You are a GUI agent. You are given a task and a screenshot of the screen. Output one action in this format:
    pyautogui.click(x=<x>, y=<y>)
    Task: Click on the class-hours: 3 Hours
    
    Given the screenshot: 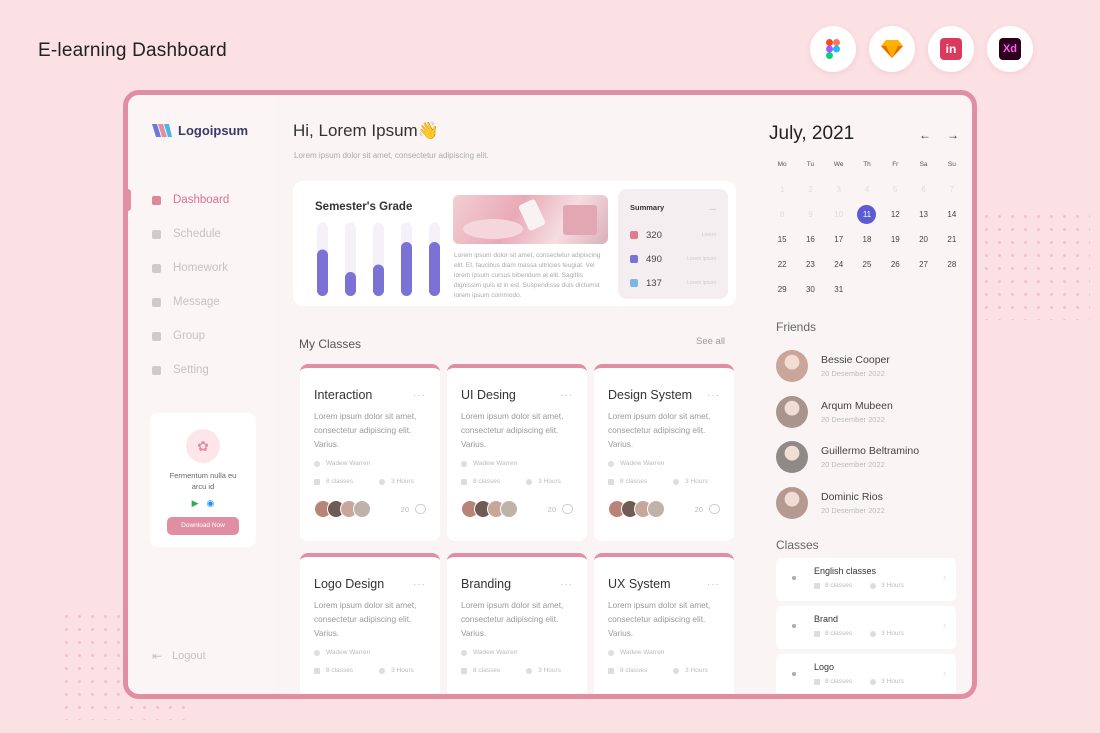 What is the action you would take?
    pyautogui.click(x=549, y=671)
    